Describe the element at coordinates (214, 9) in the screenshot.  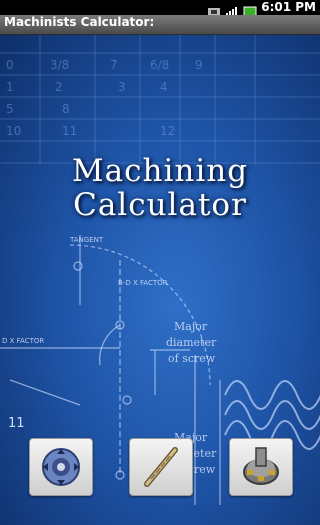
I see `usb-icon` at that location.